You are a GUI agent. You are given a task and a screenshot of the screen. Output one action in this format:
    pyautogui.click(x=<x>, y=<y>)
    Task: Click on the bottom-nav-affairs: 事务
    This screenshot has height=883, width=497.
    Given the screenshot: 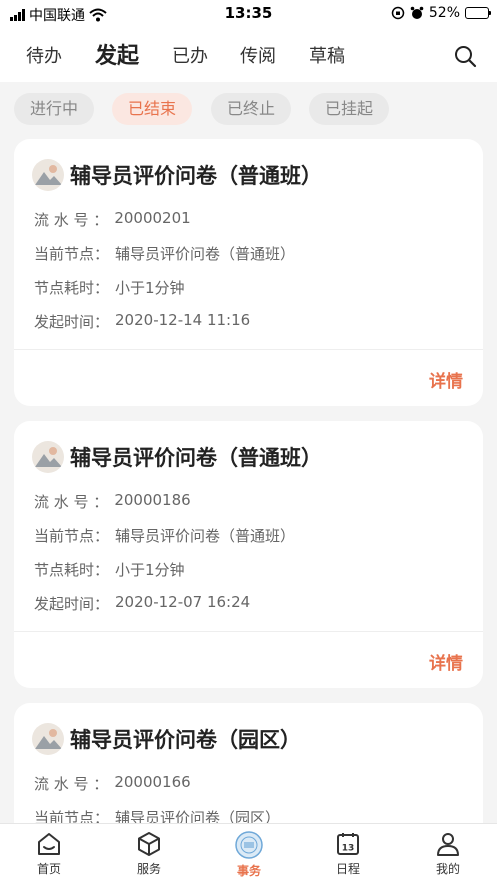 What is the action you would take?
    pyautogui.click(x=249, y=854)
    